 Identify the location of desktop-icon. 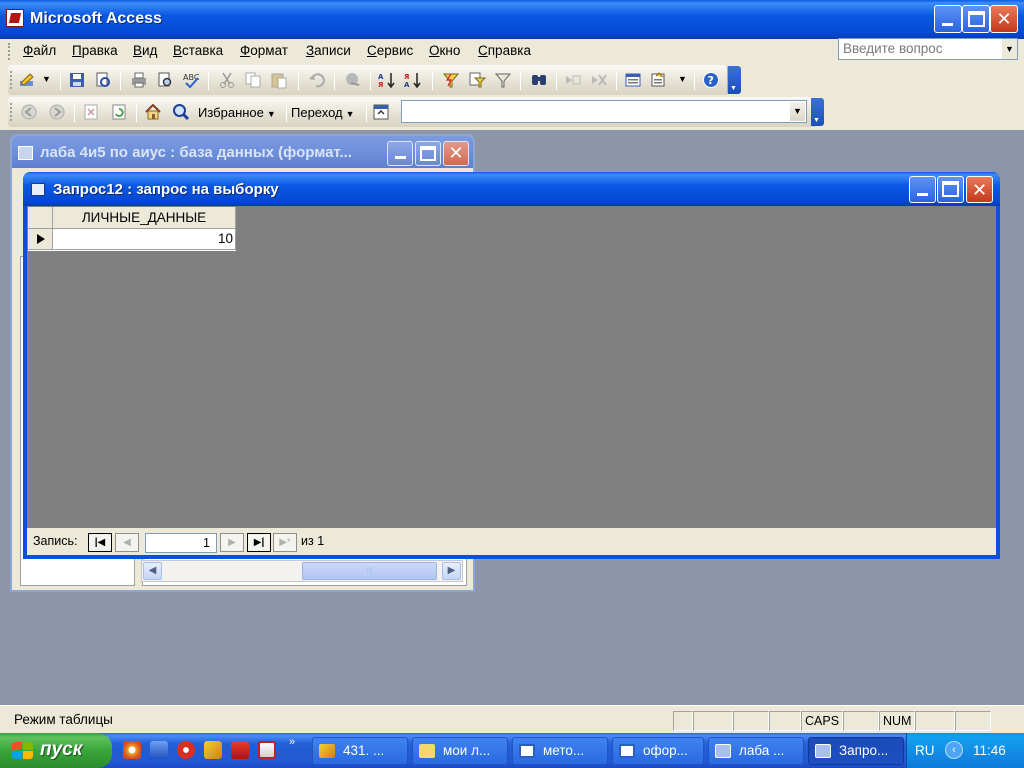
(159, 750).